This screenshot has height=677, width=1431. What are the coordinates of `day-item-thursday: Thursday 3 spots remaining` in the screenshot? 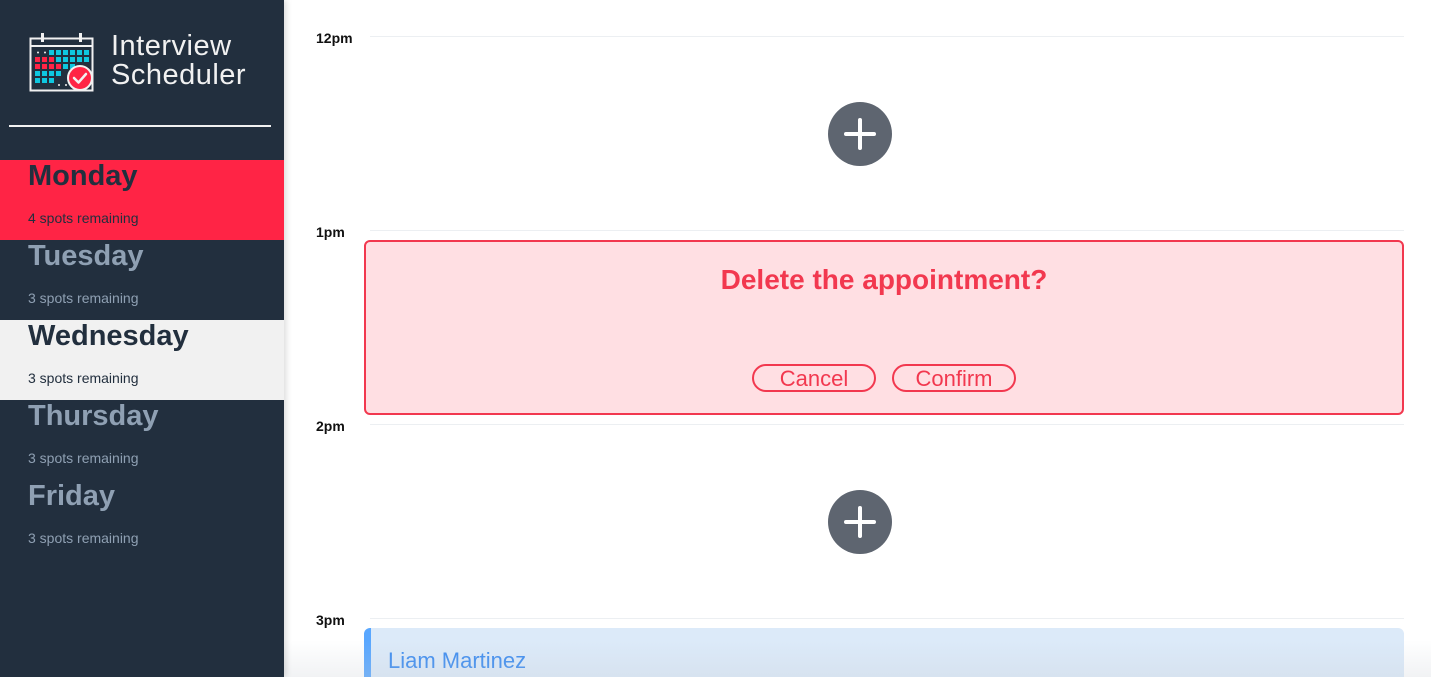 It's located at (142, 440).